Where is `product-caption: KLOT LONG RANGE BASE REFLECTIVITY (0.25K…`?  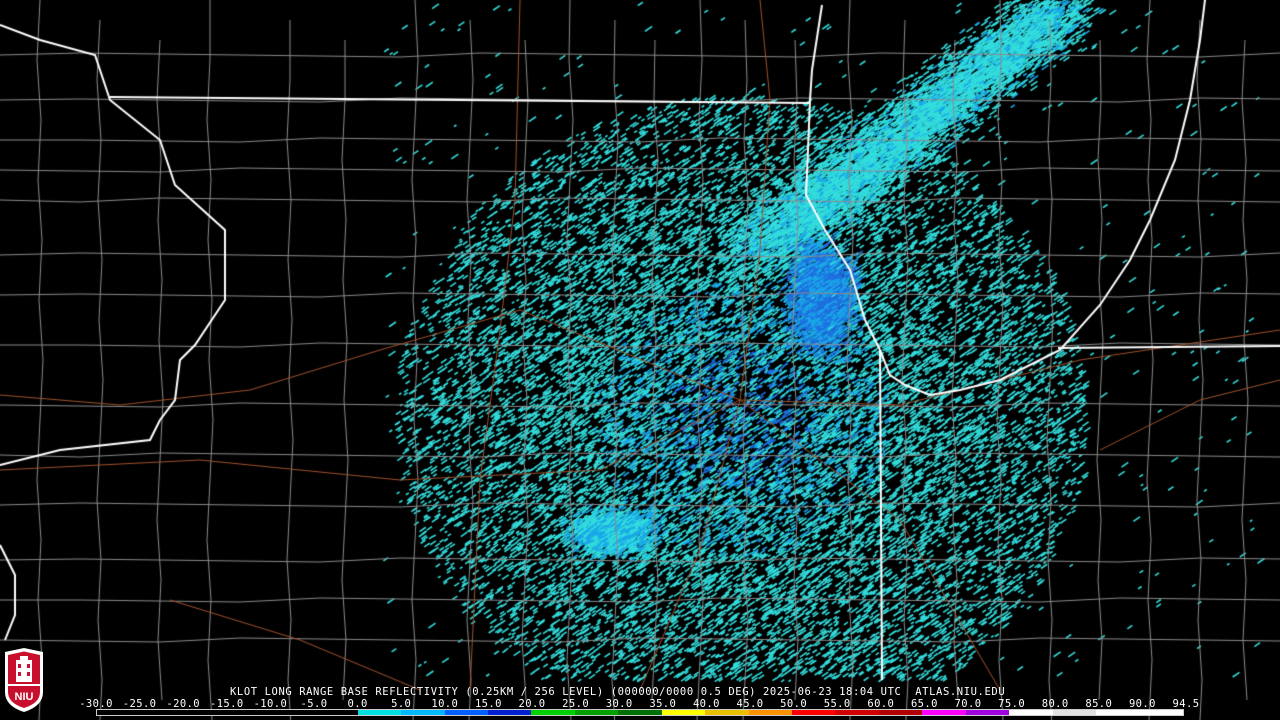 product-caption: KLOT LONG RANGE BASE REFLECTIVITY (0.25K… is located at coordinates (617, 692).